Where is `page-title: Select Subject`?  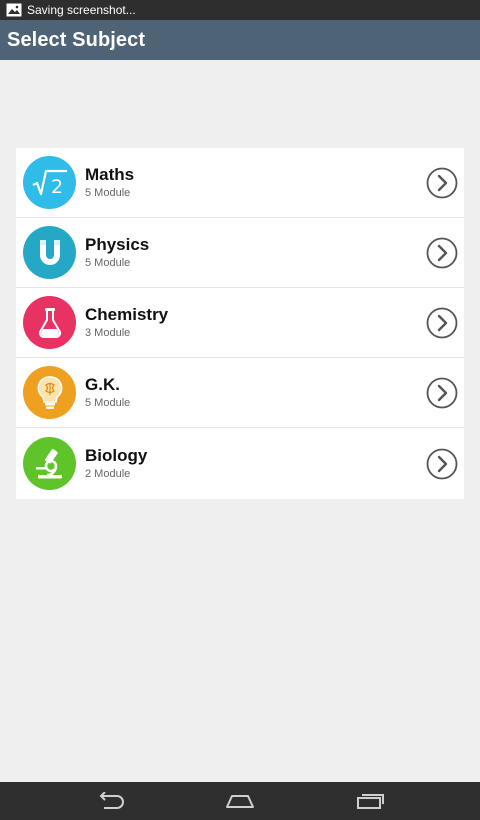
page-title: Select Subject is located at coordinates (76, 39).